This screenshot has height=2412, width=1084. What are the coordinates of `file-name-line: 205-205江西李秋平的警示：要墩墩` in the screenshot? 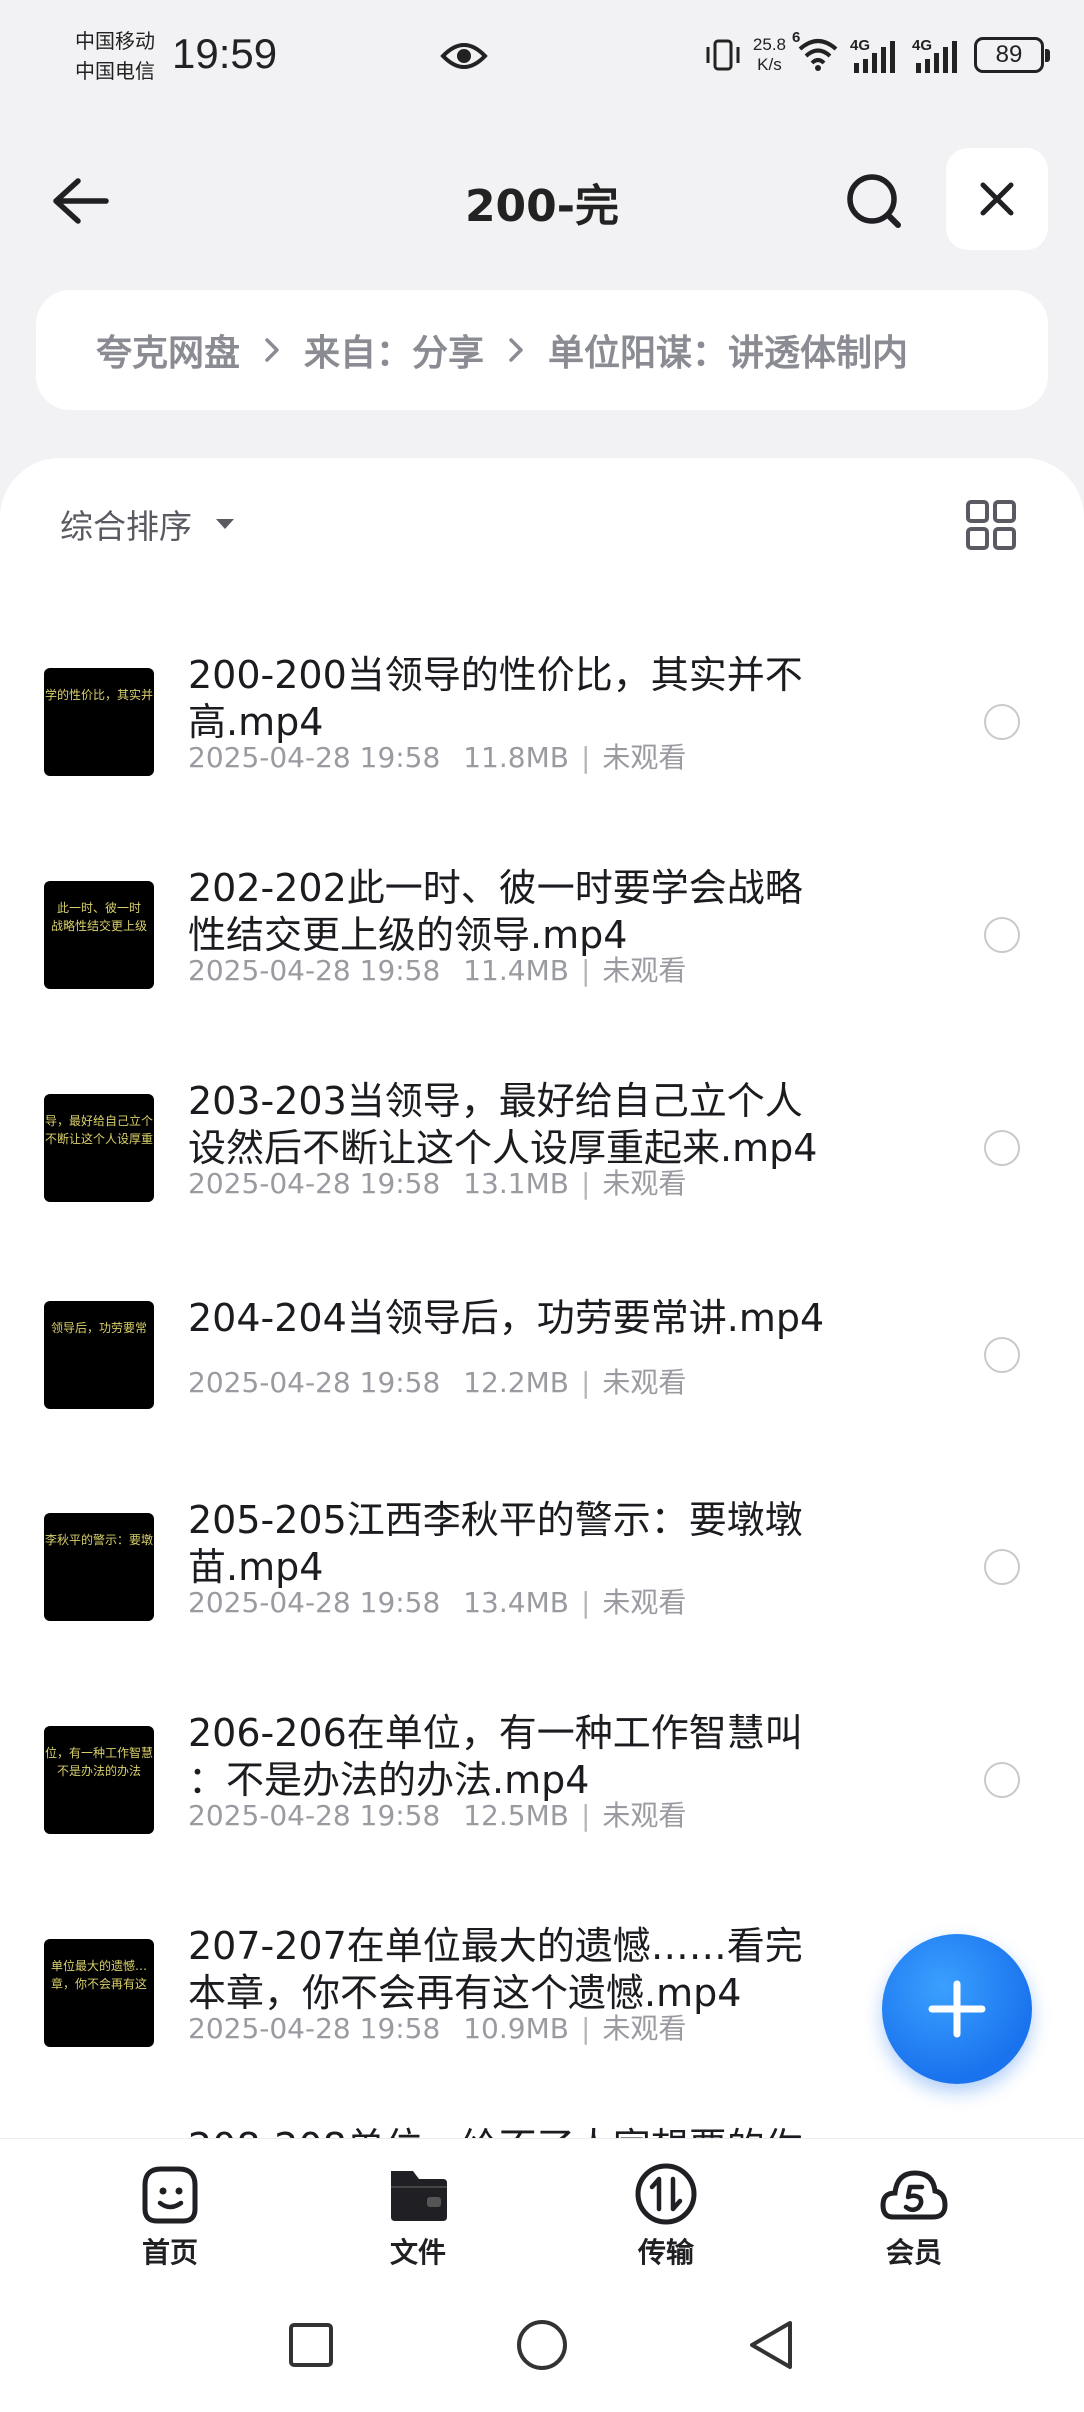 It's located at (495, 1520).